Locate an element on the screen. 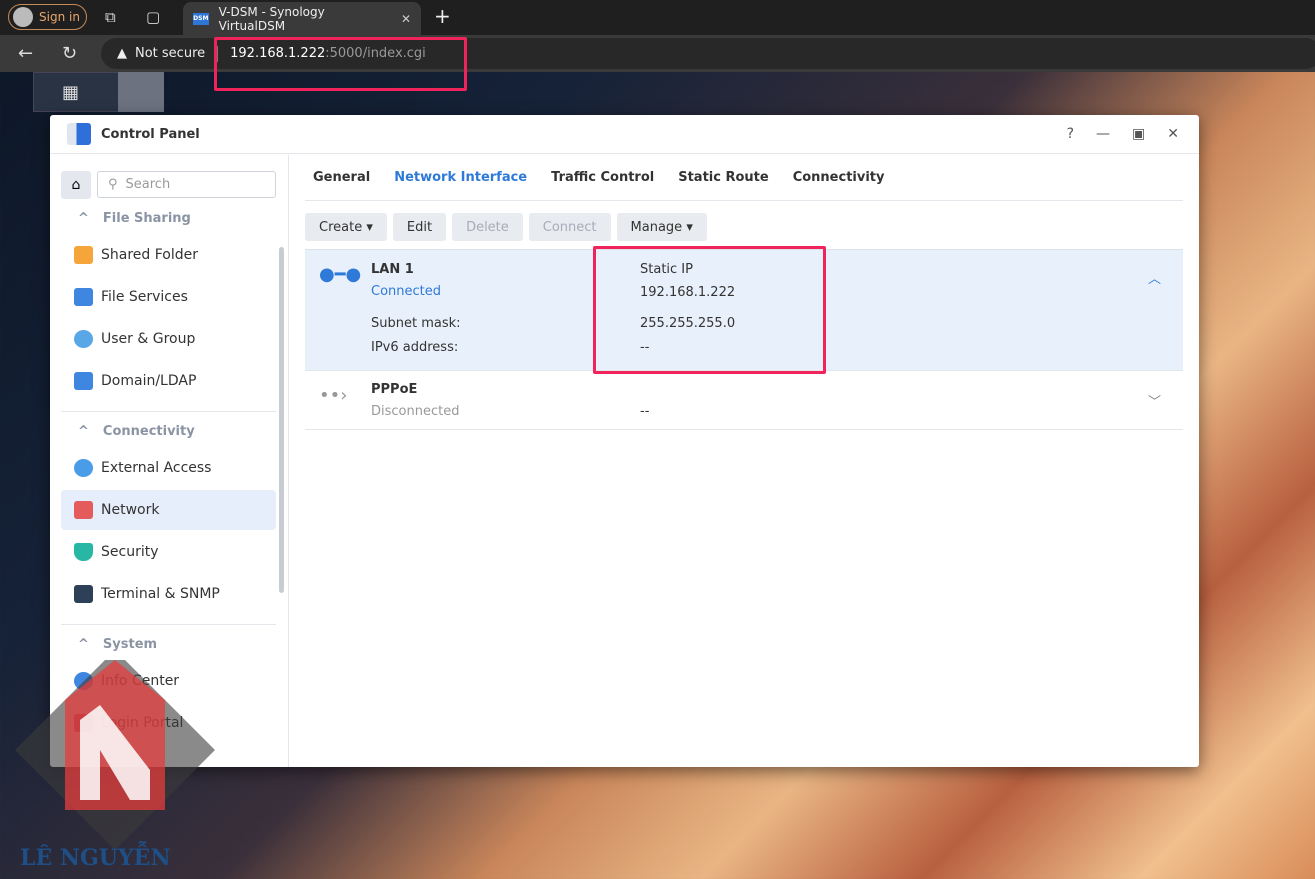 The height and width of the screenshot is (879, 1315). item-label: Terminal & SNMP is located at coordinates (160, 594).